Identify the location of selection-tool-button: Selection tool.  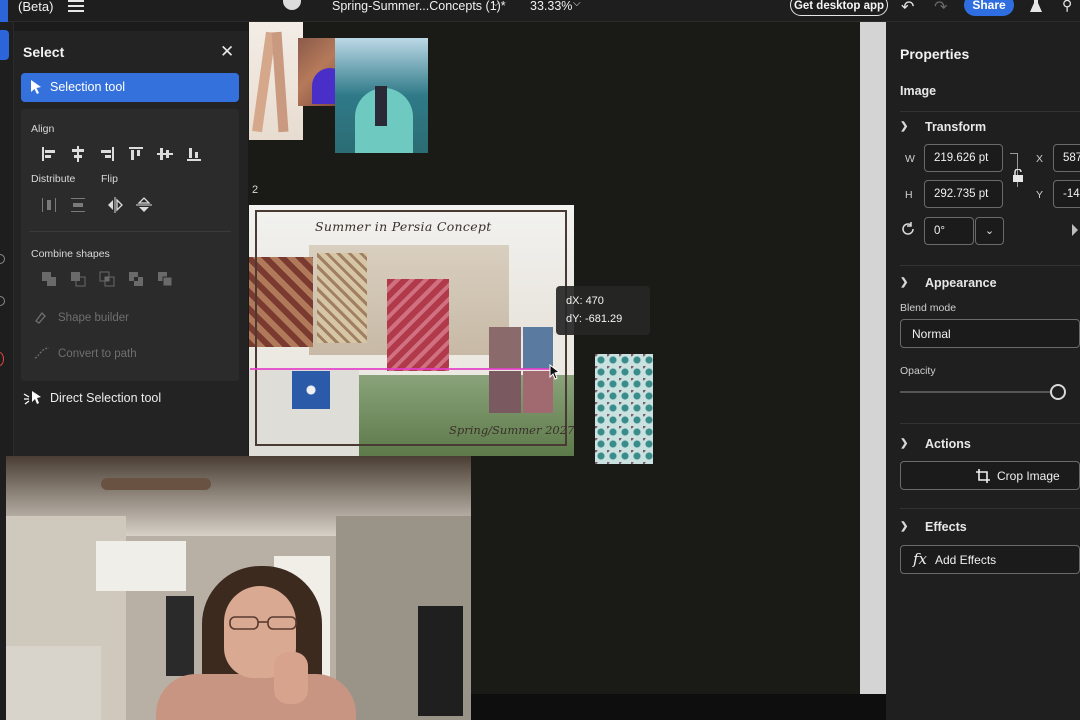
(130, 87).